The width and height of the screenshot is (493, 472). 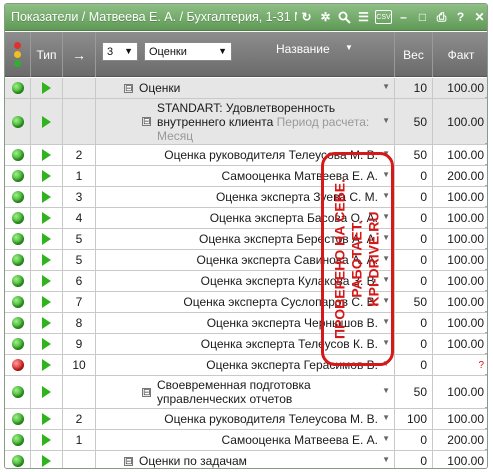 What do you see at coordinates (120, 51) in the screenshot?
I see `level-select: 3 ▼` at bounding box center [120, 51].